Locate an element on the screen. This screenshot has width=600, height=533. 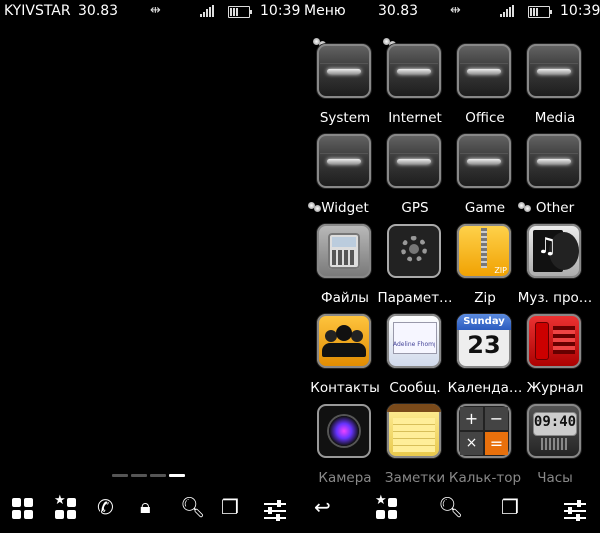
status-bar: KYIVSTAR 30.83 ⇹ 10:39 is located at coordinates (150, 12).